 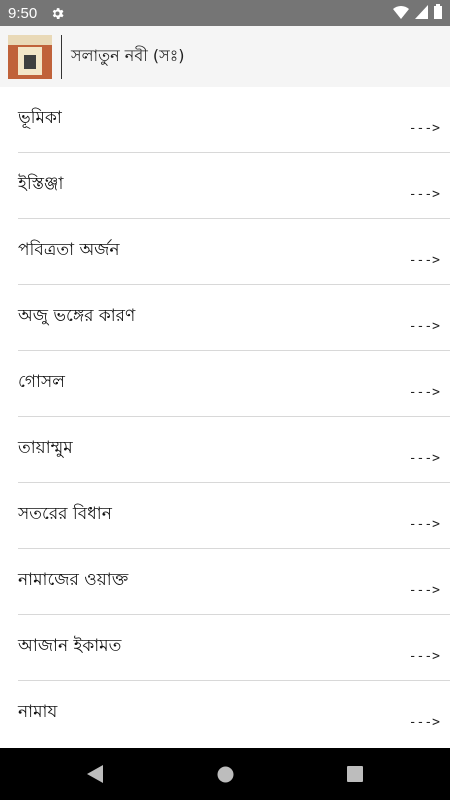 What do you see at coordinates (225, 13) in the screenshot?
I see `status-bar: 9:50` at bounding box center [225, 13].